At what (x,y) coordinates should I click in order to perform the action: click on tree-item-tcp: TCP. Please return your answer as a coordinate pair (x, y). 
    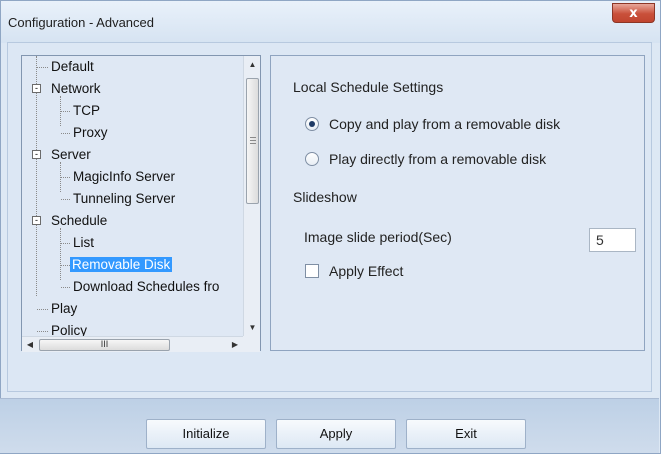
    Looking at the image, I should click on (86, 111).